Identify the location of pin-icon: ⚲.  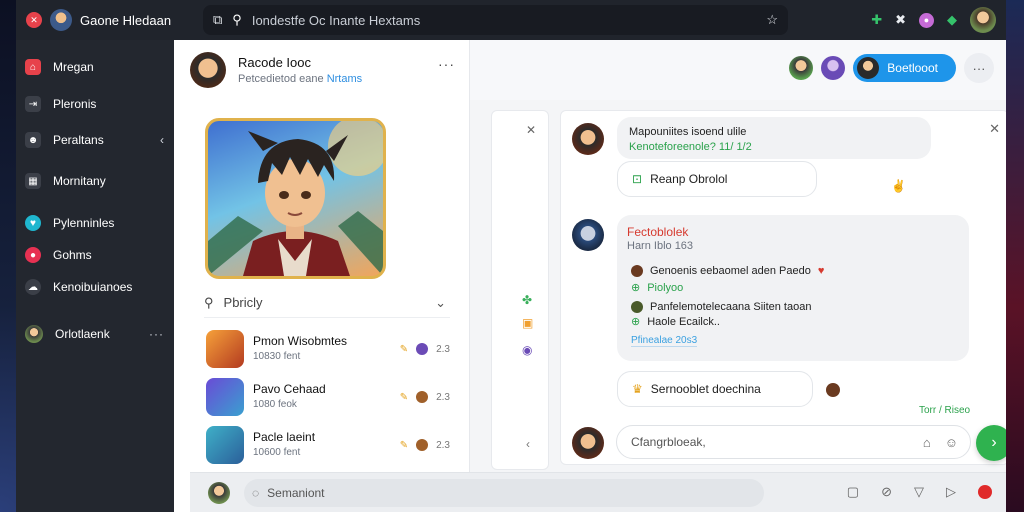
(237, 20).